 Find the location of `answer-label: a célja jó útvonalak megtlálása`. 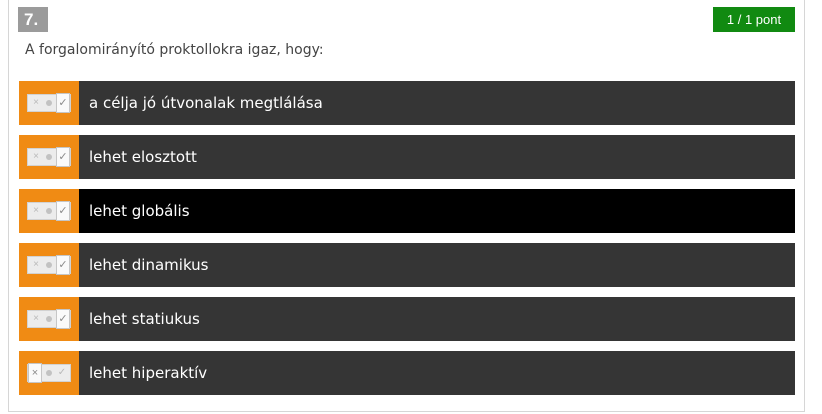

answer-label: a célja jó útvonalak megtlálása is located at coordinates (206, 103).